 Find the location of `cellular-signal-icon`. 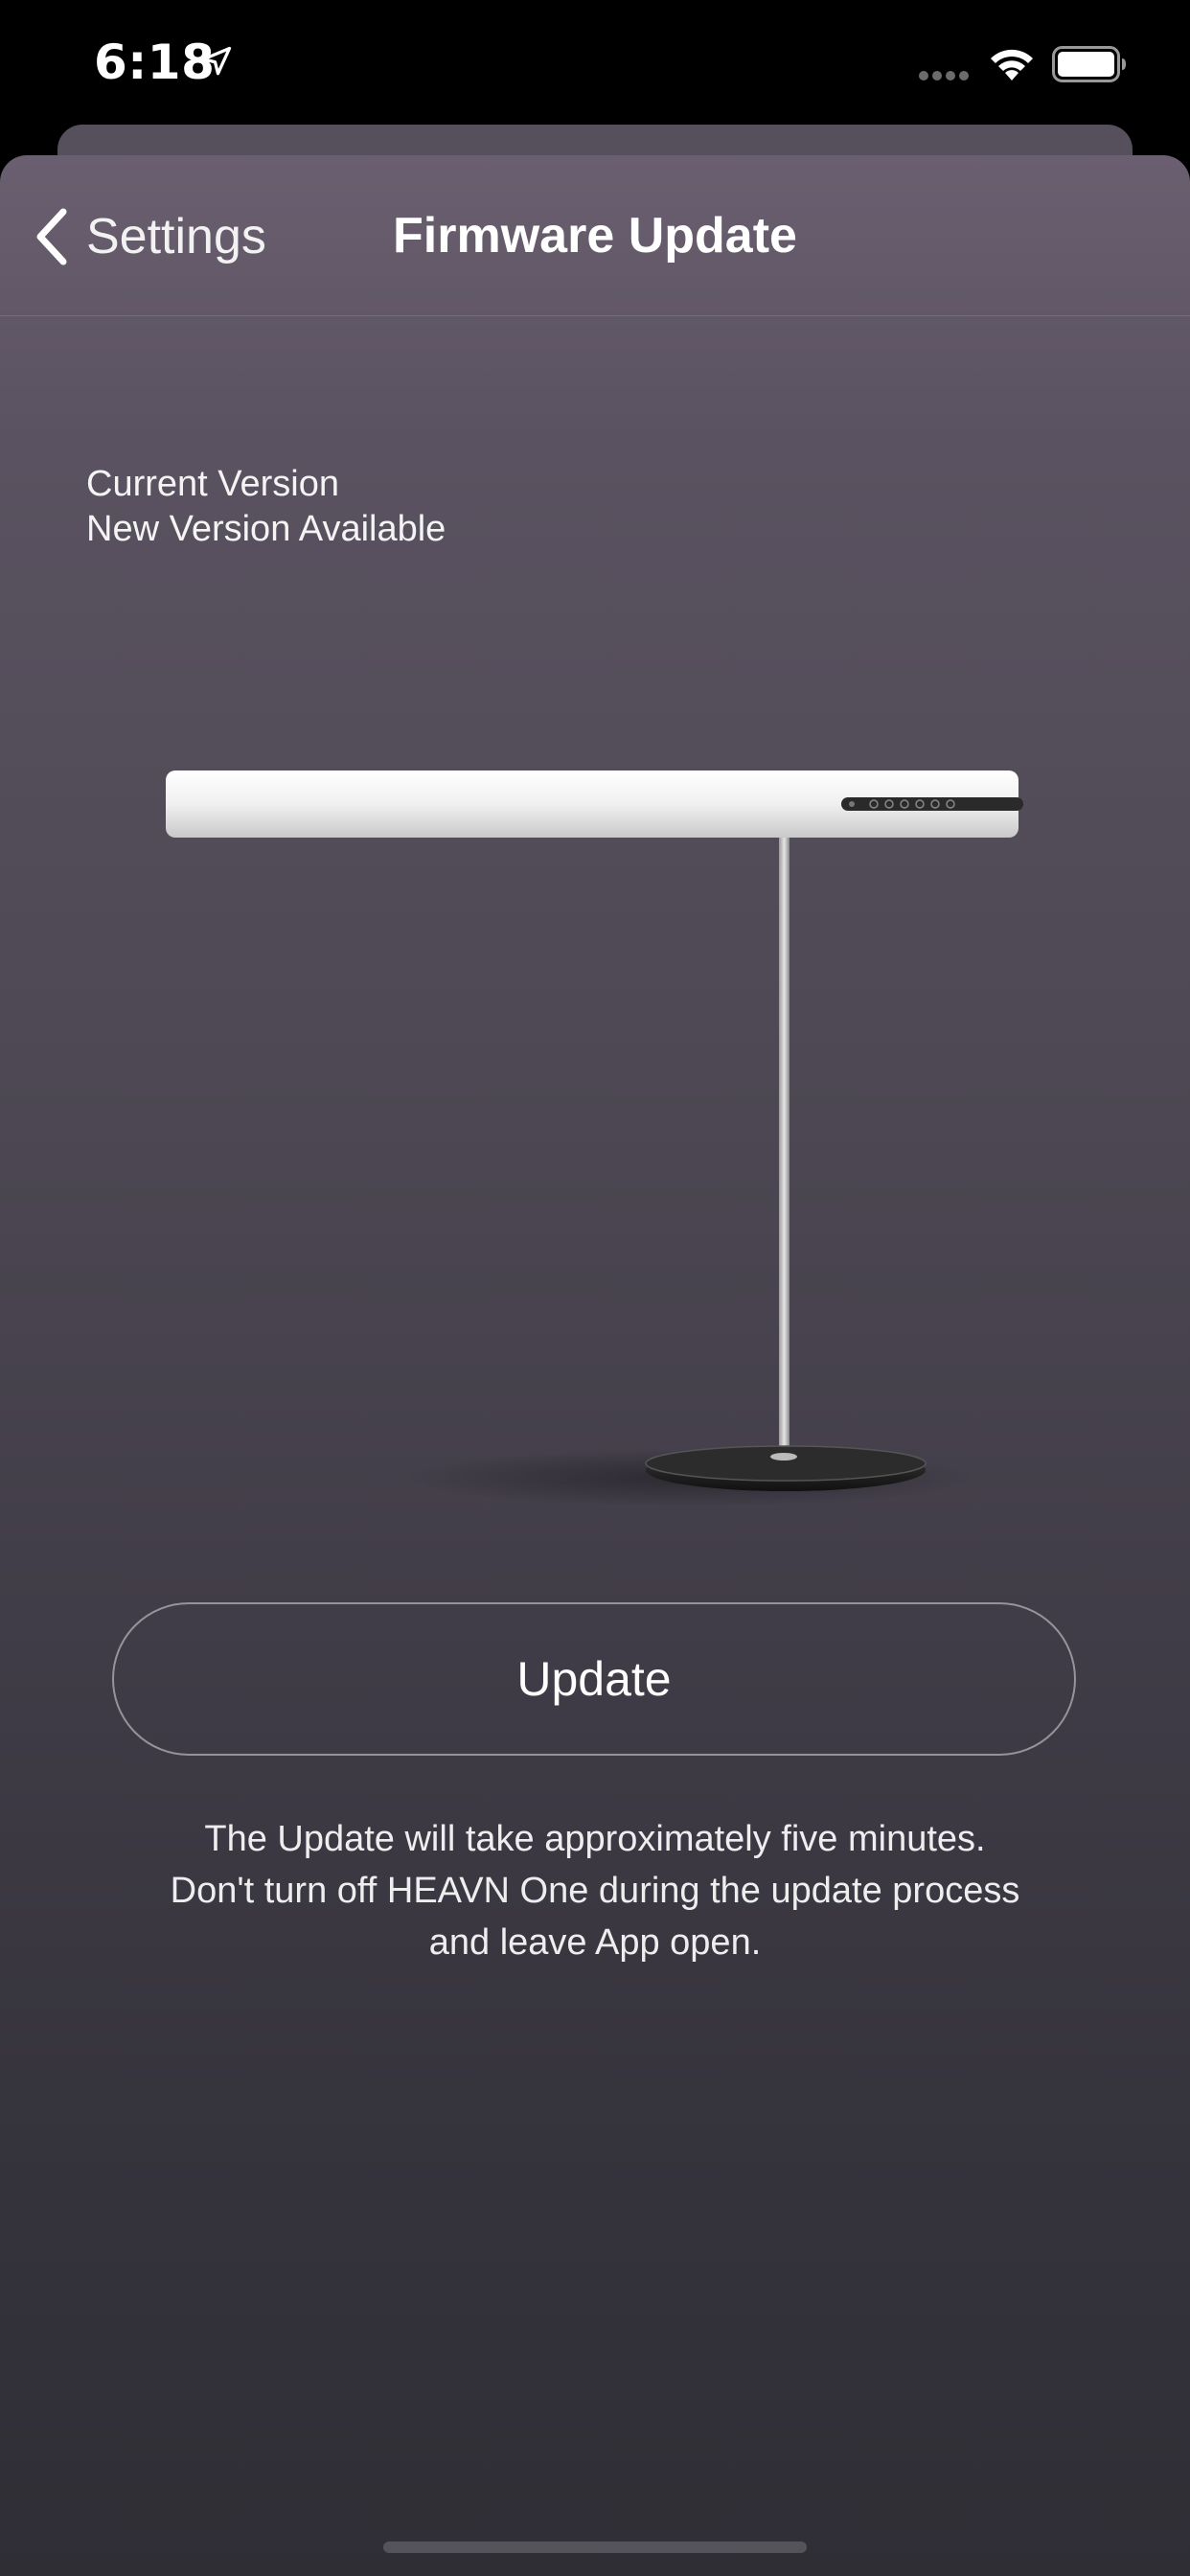

cellular-signal-icon is located at coordinates (944, 75).